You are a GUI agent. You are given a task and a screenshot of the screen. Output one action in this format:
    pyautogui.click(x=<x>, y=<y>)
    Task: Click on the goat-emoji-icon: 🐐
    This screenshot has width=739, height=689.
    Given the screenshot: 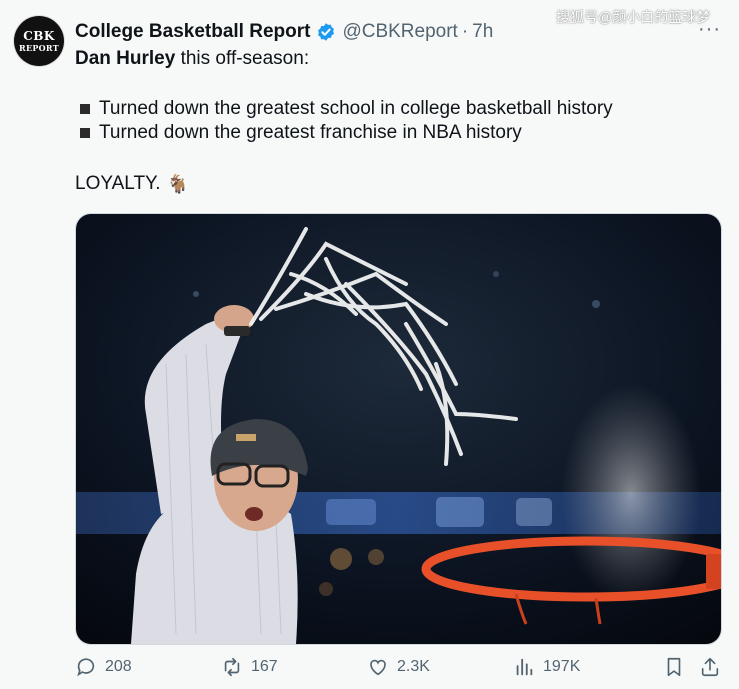 What is the action you would take?
    pyautogui.click(x=177, y=184)
    